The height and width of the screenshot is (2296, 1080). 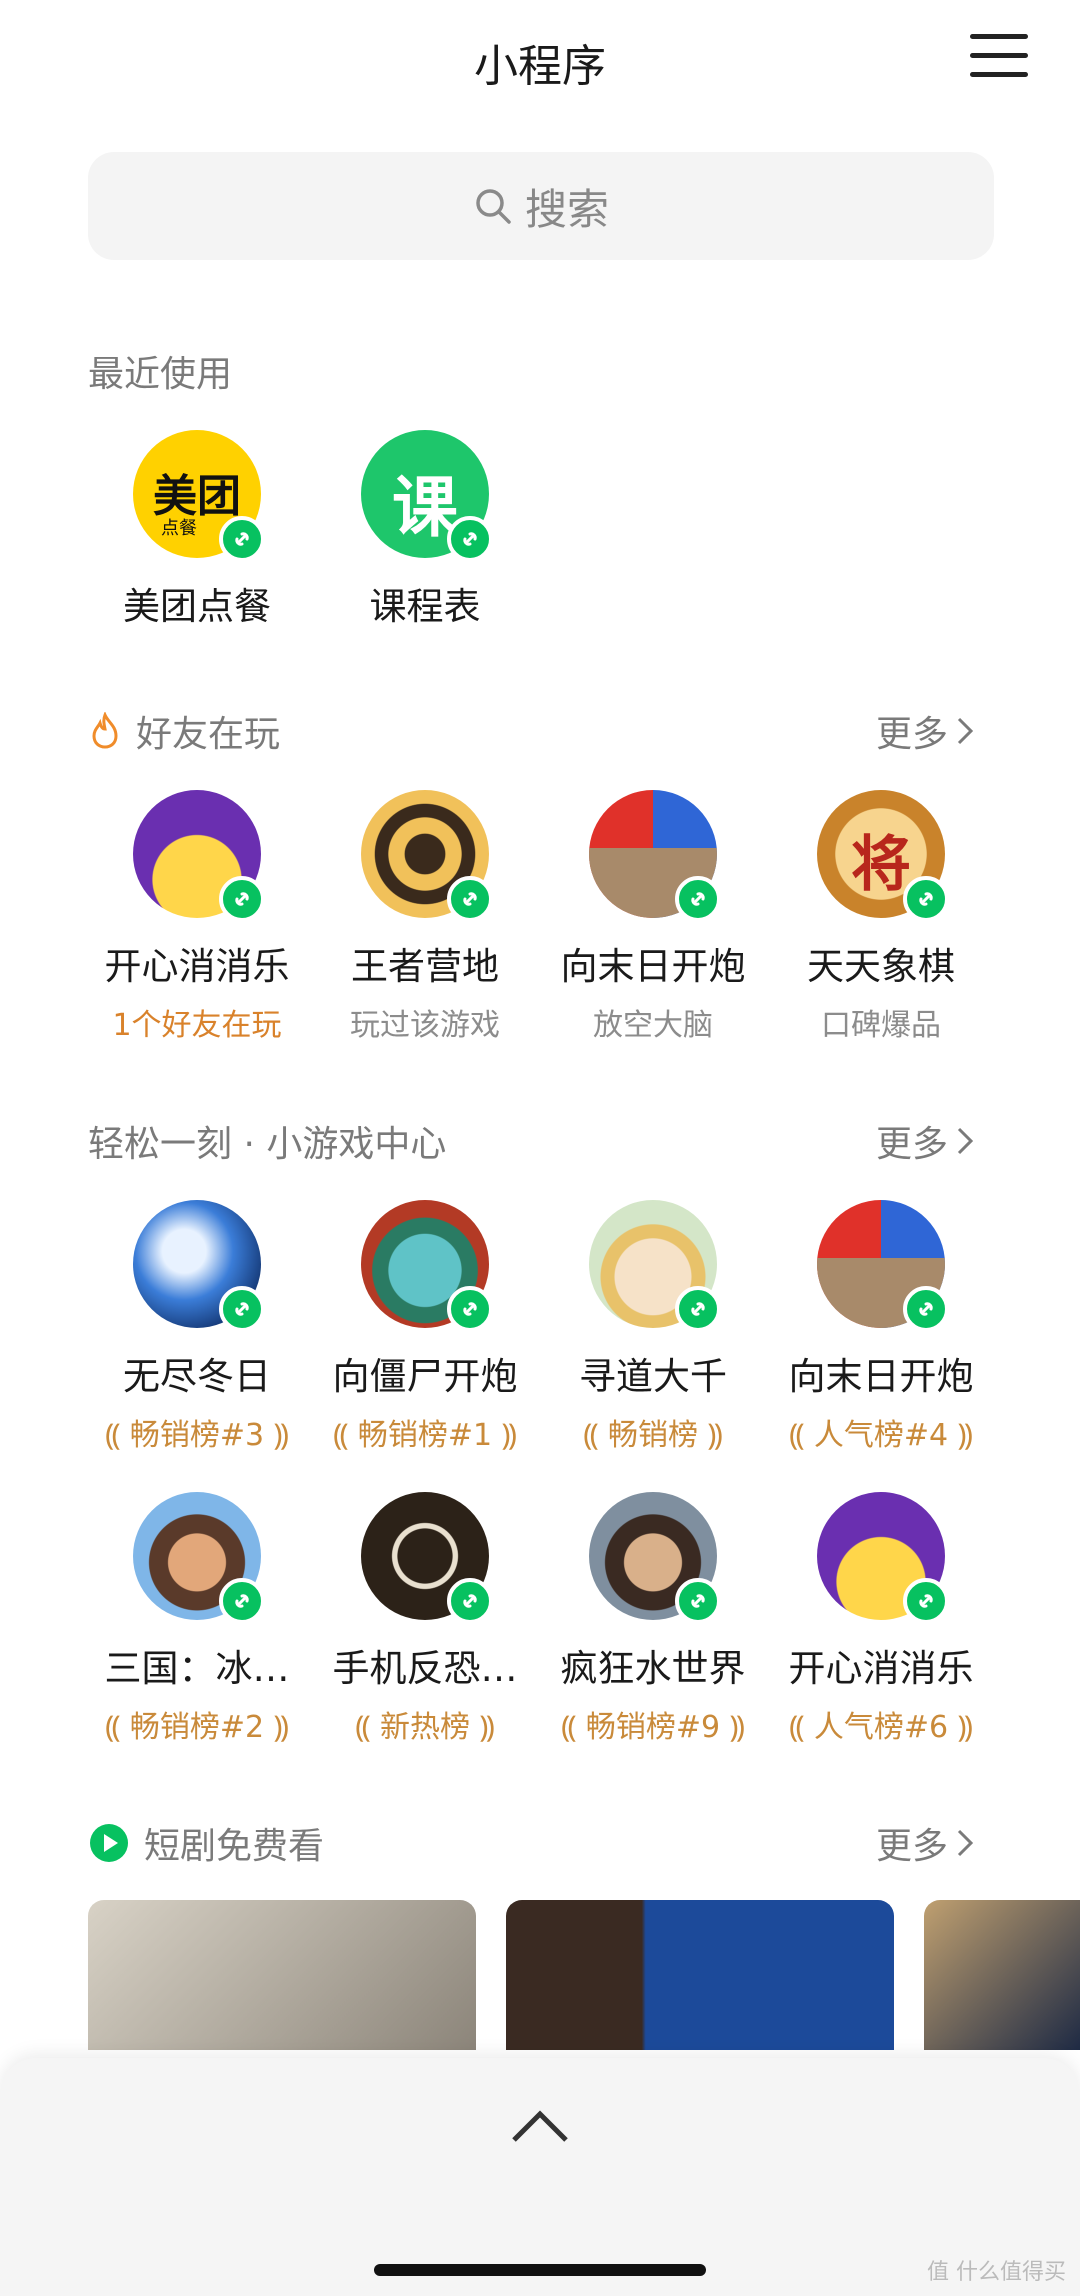 What do you see at coordinates (540, 66) in the screenshot?
I see `page-title: 小程序` at bounding box center [540, 66].